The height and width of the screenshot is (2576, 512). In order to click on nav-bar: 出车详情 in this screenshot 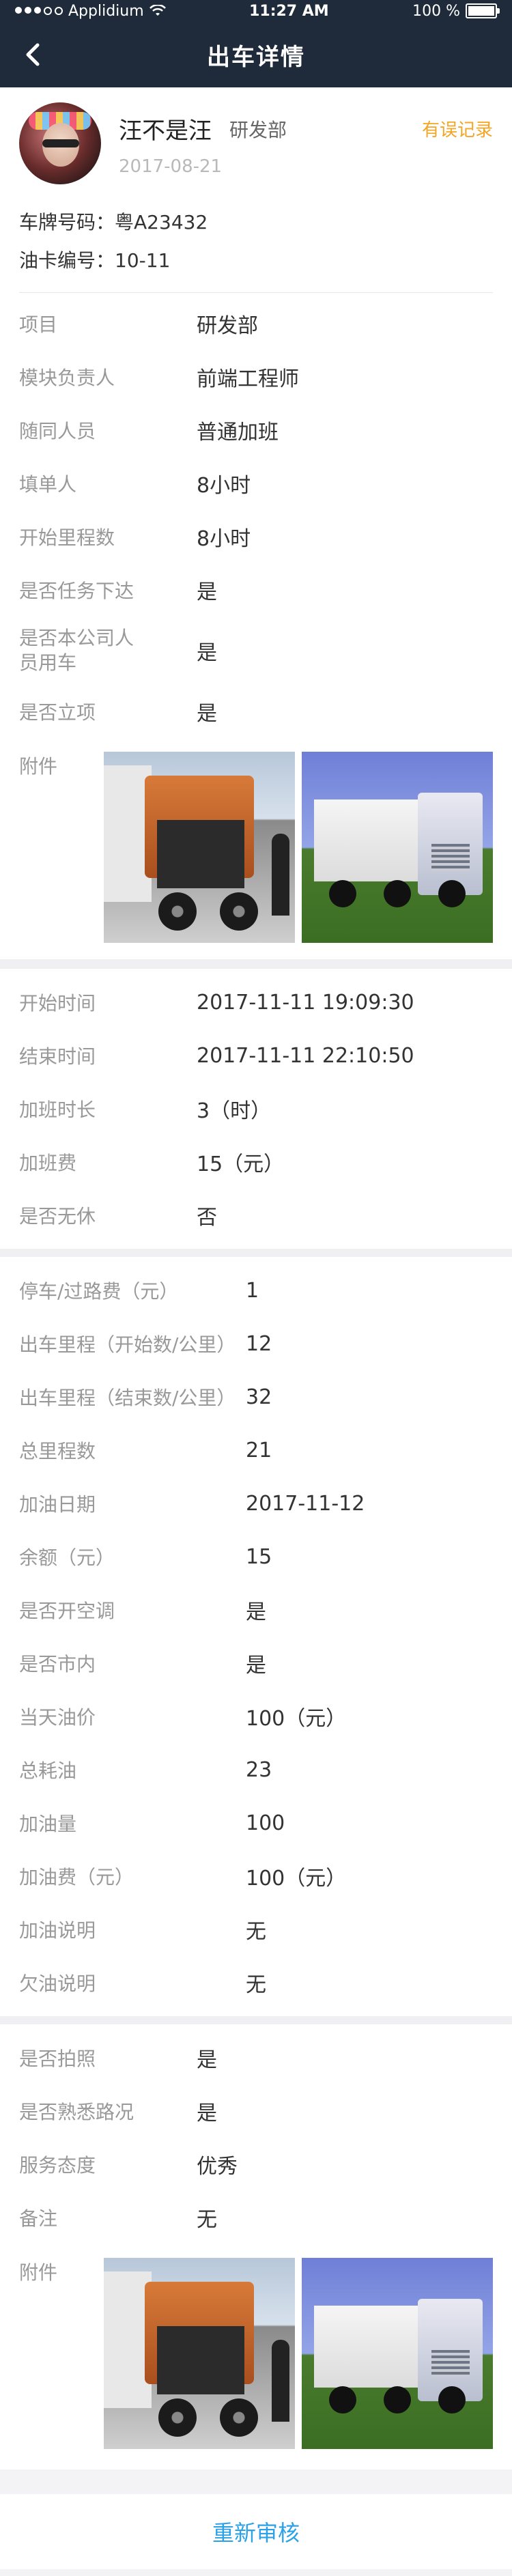, I will do `click(256, 54)`.